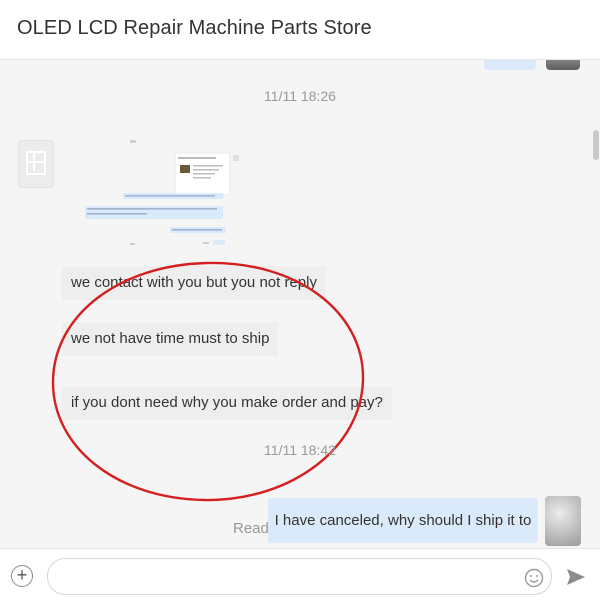 The image size is (600, 600). Describe the element at coordinates (534, 578) in the screenshot. I see `smiley-icon` at that location.